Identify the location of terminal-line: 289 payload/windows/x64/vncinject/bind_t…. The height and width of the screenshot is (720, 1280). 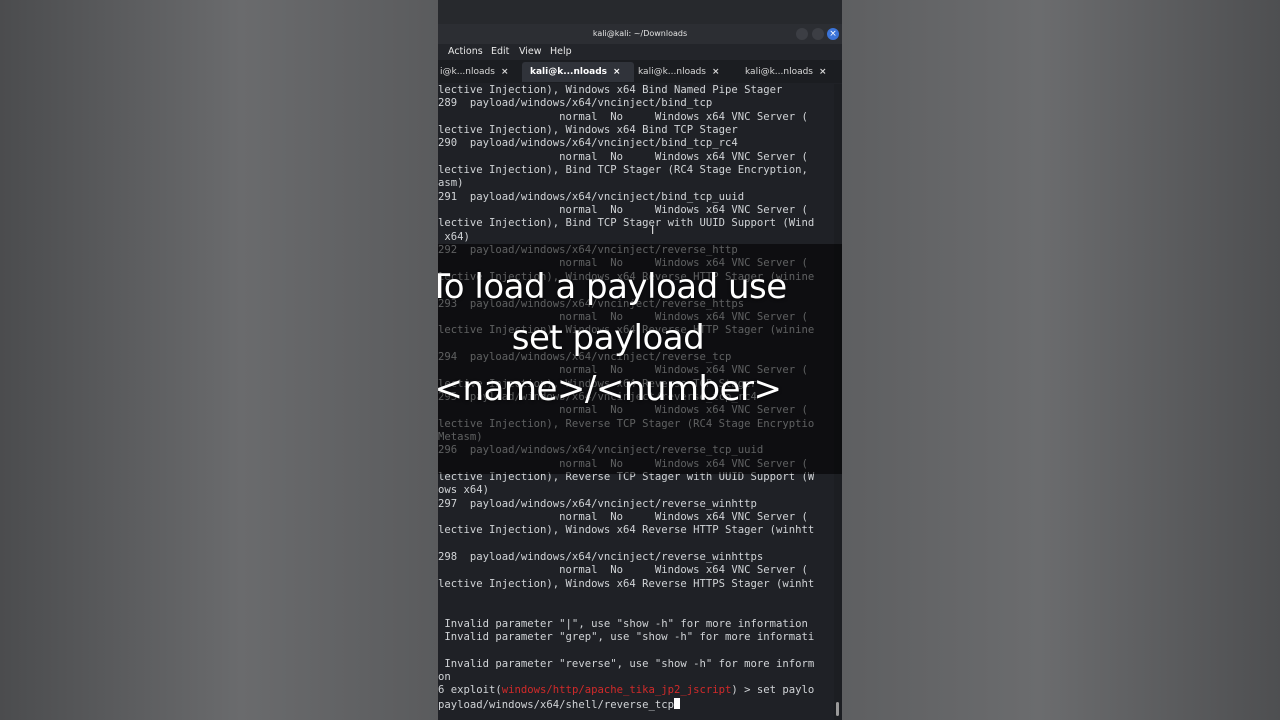
(575, 103).